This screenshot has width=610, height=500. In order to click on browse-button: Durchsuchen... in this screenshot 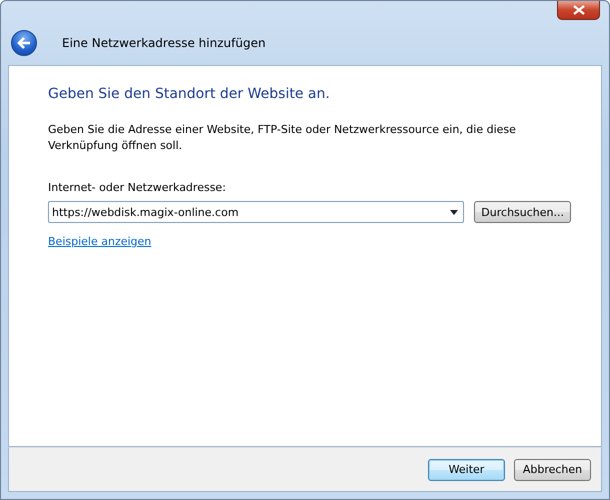, I will do `click(522, 212)`.